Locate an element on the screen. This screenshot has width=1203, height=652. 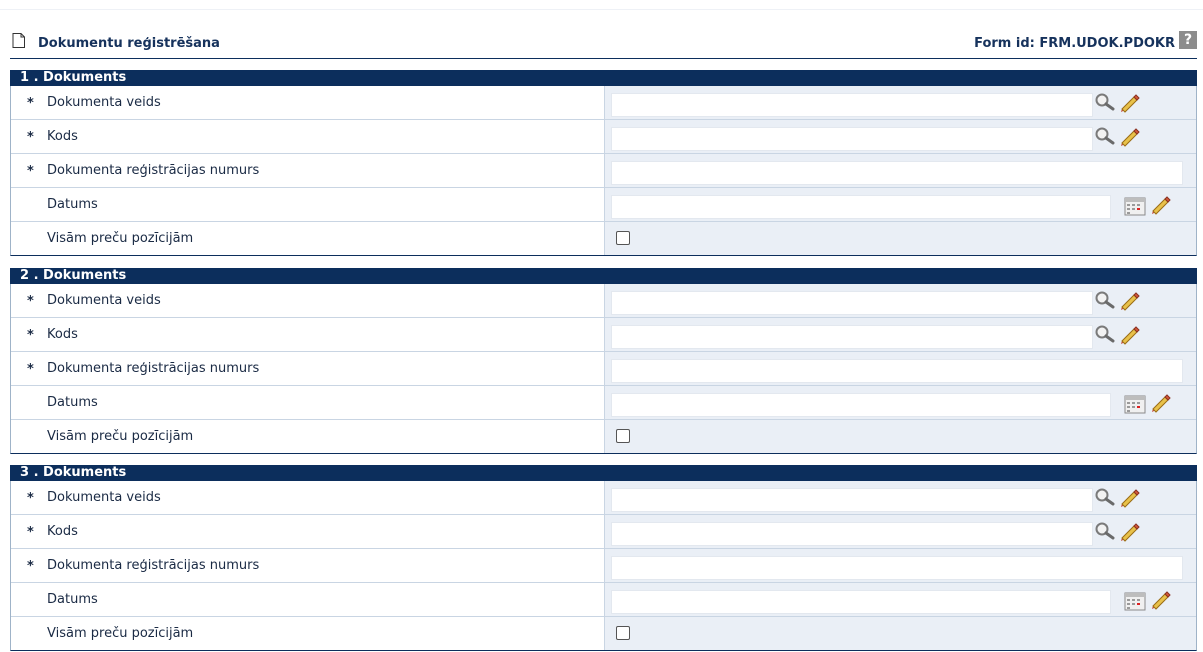
help-icon: ? is located at coordinates (1188, 40).